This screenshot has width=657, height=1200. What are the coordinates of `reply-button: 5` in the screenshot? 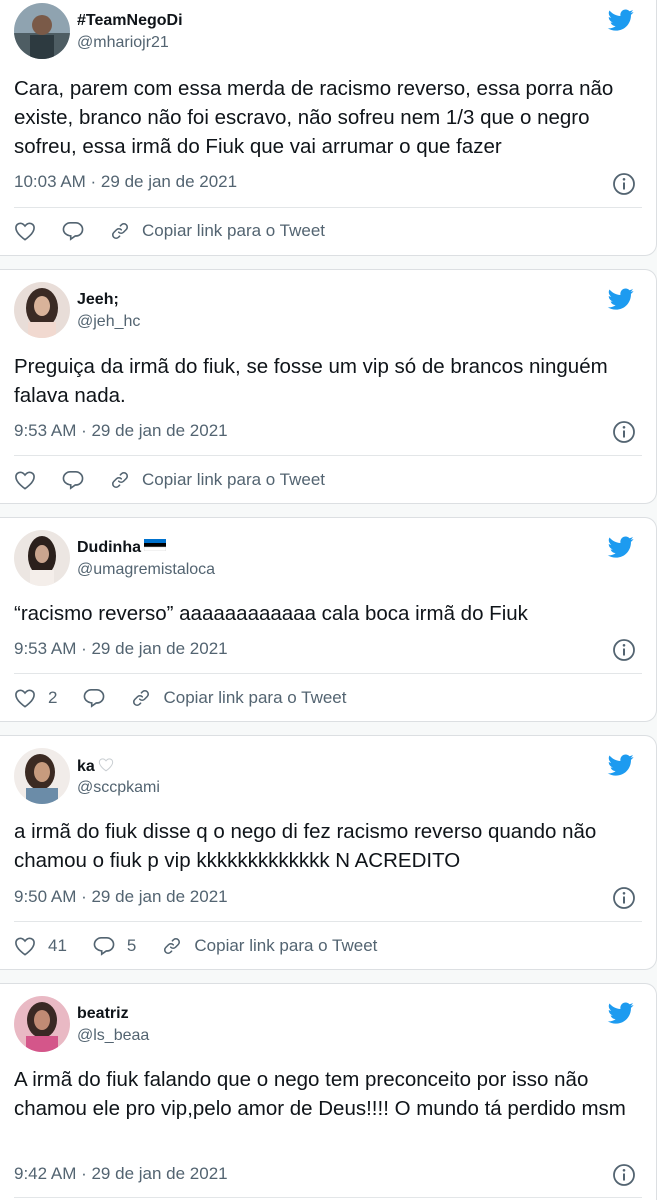 It's located at (114, 946).